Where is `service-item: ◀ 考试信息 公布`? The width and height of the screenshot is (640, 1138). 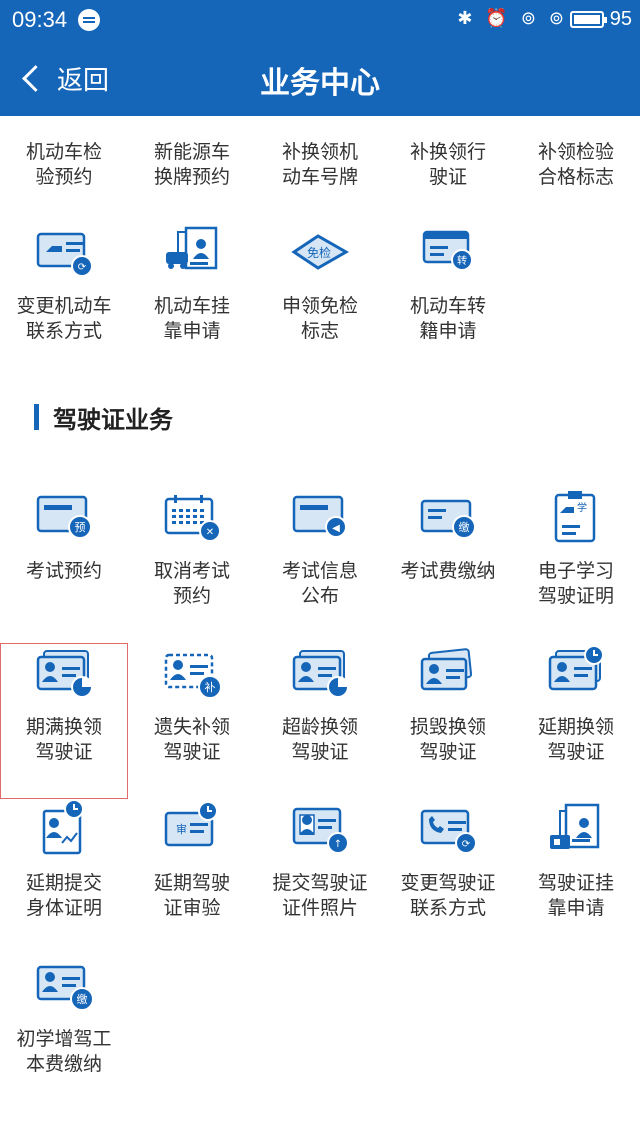
service-item: ◀ 考试信息 公布 is located at coordinates (320, 565).